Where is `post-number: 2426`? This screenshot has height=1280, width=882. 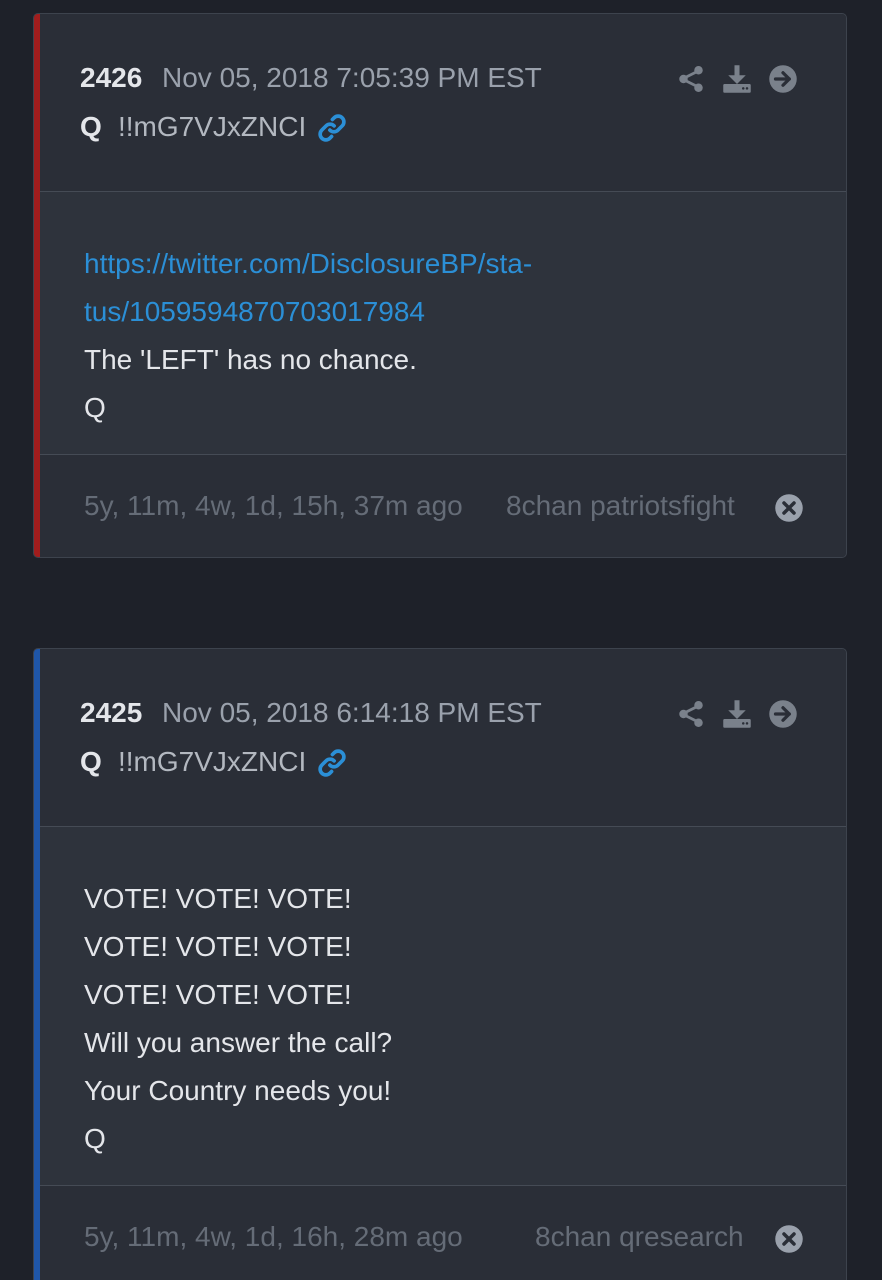
post-number: 2426 is located at coordinates (111, 78).